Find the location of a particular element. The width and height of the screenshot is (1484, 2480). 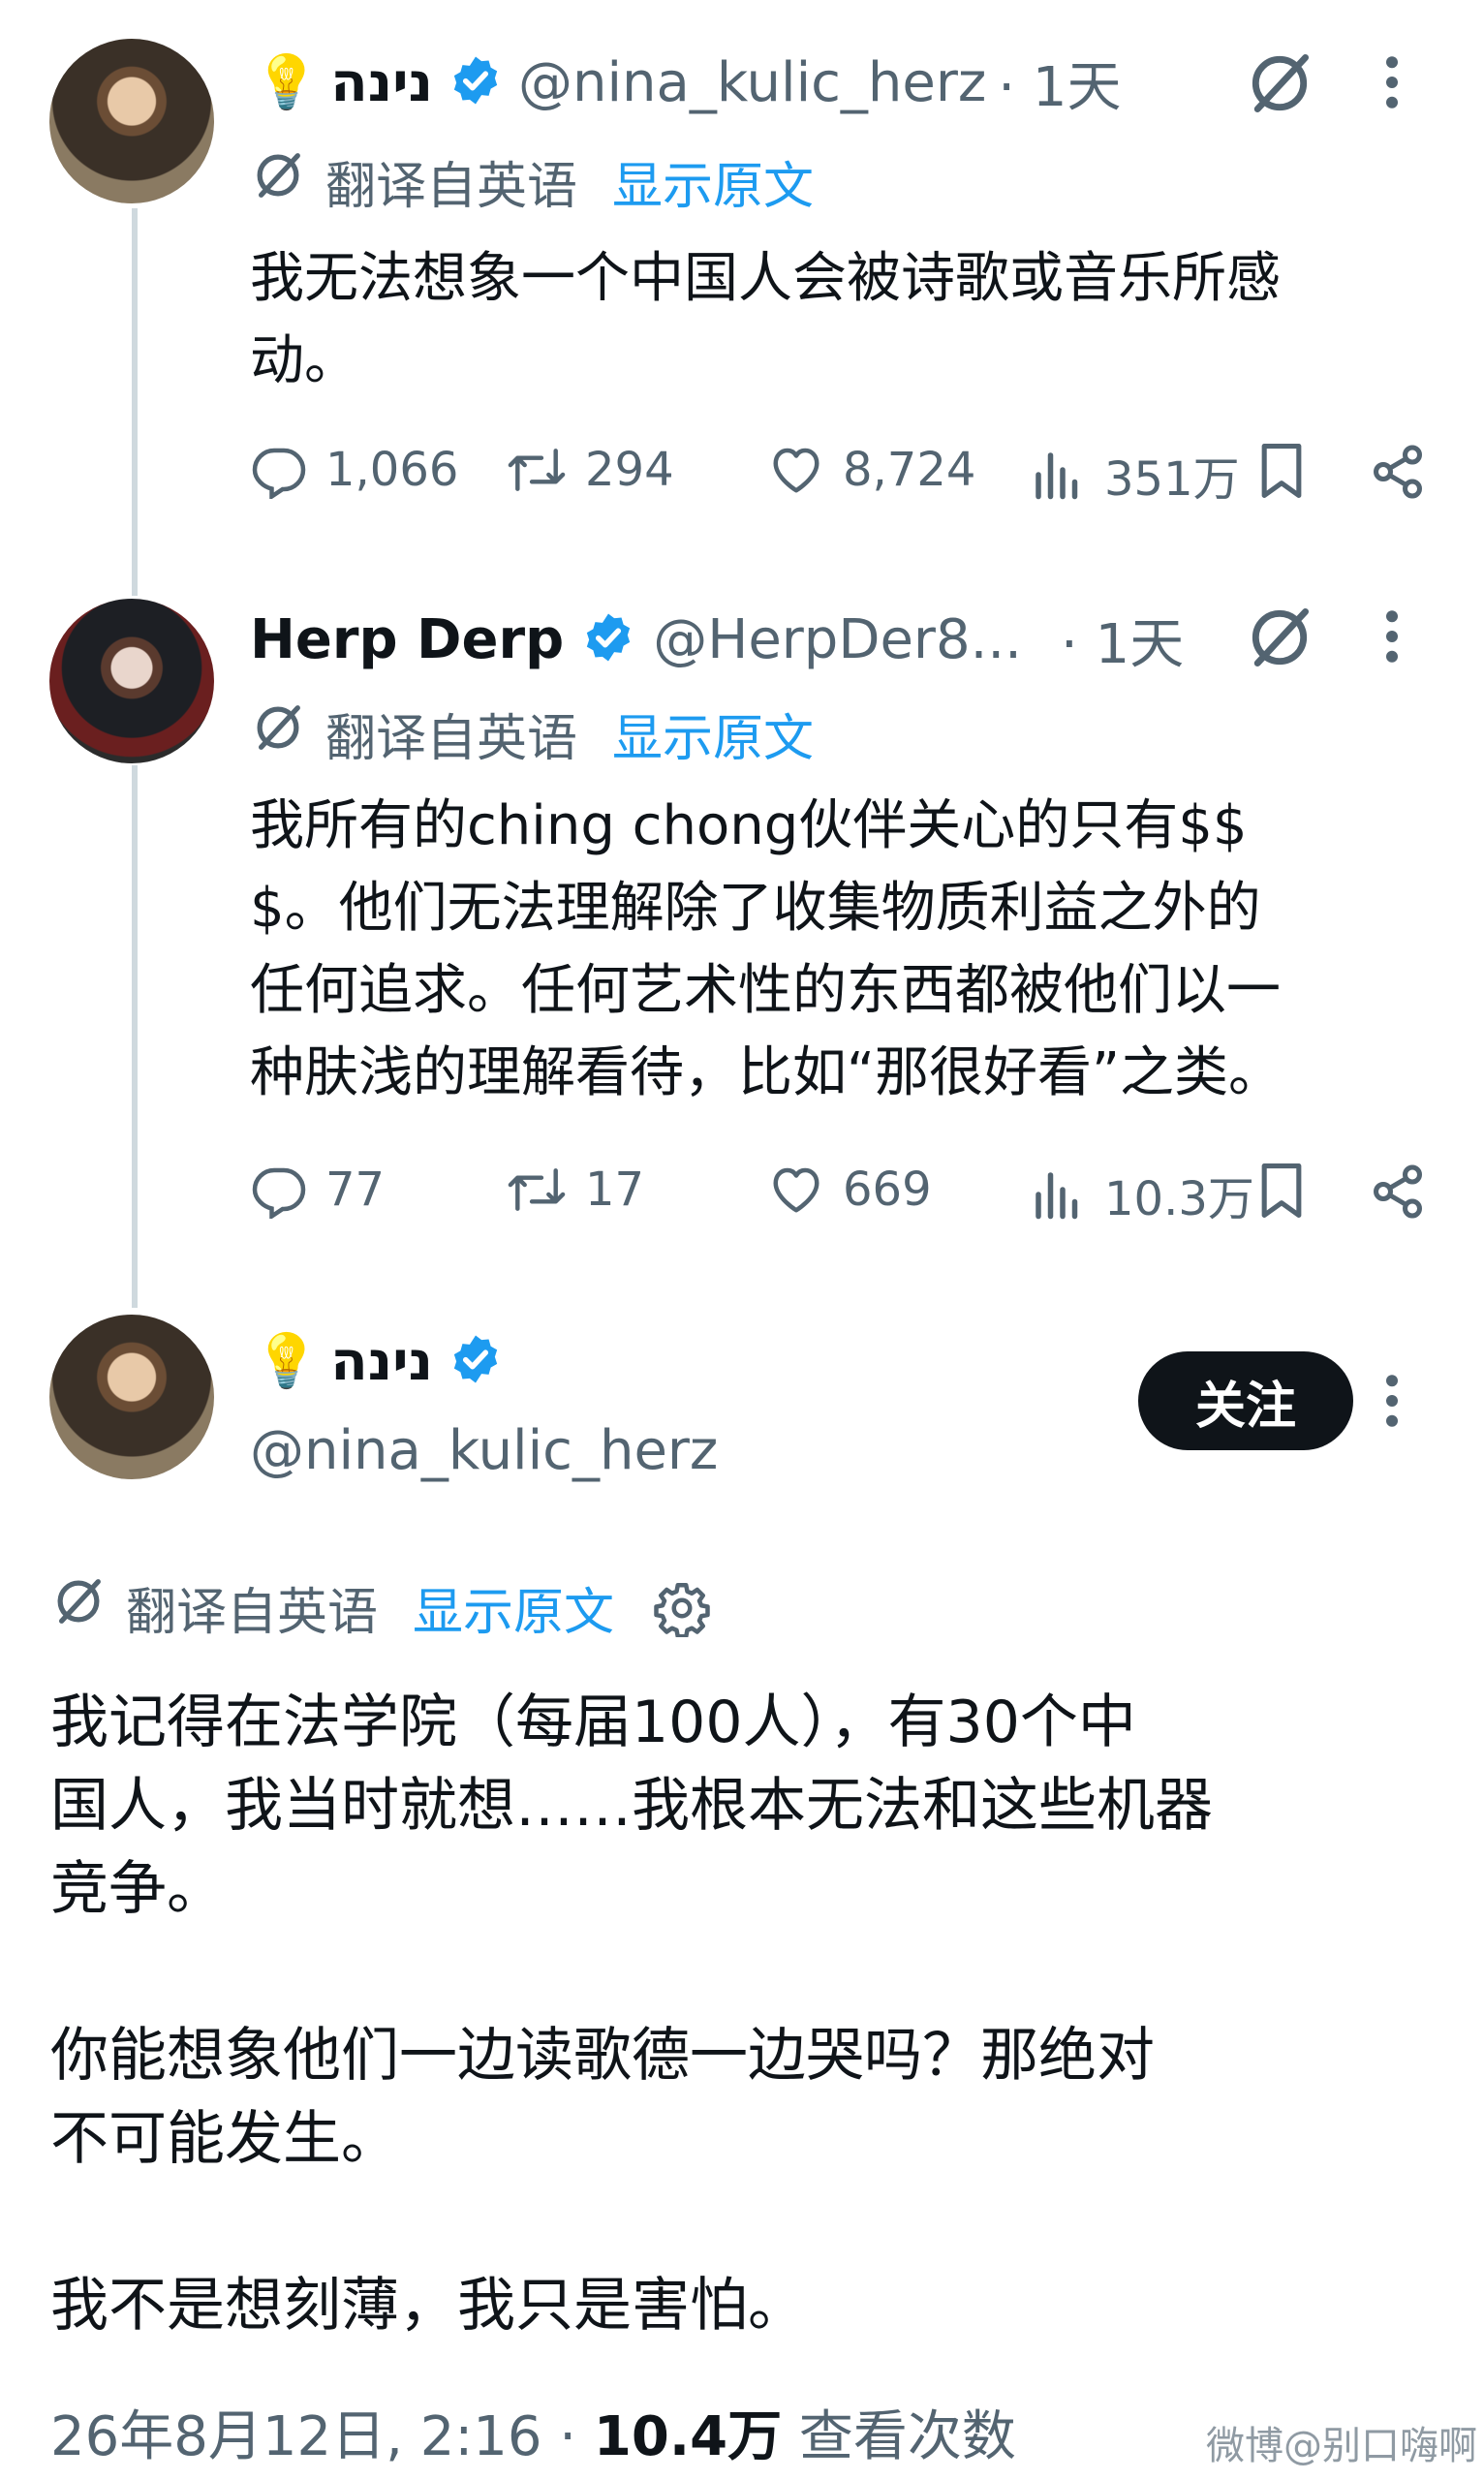

text-line: 我无法想象一个中国人会被诗歌或音乐所感 is located at coordinates (765, 278).